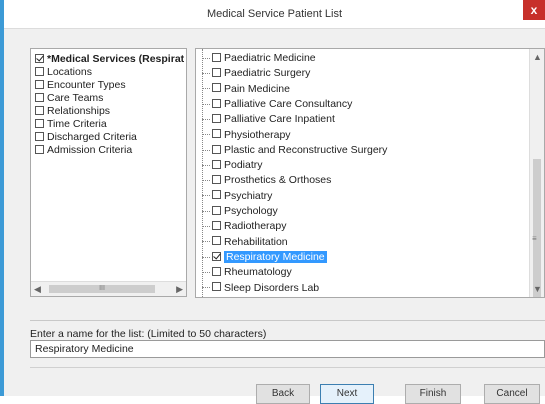 This screenshot has width=545, height=404. Describe the element at coordinates (102, 289) in the screenshot. I see `scroll-thumb: III` at that location.